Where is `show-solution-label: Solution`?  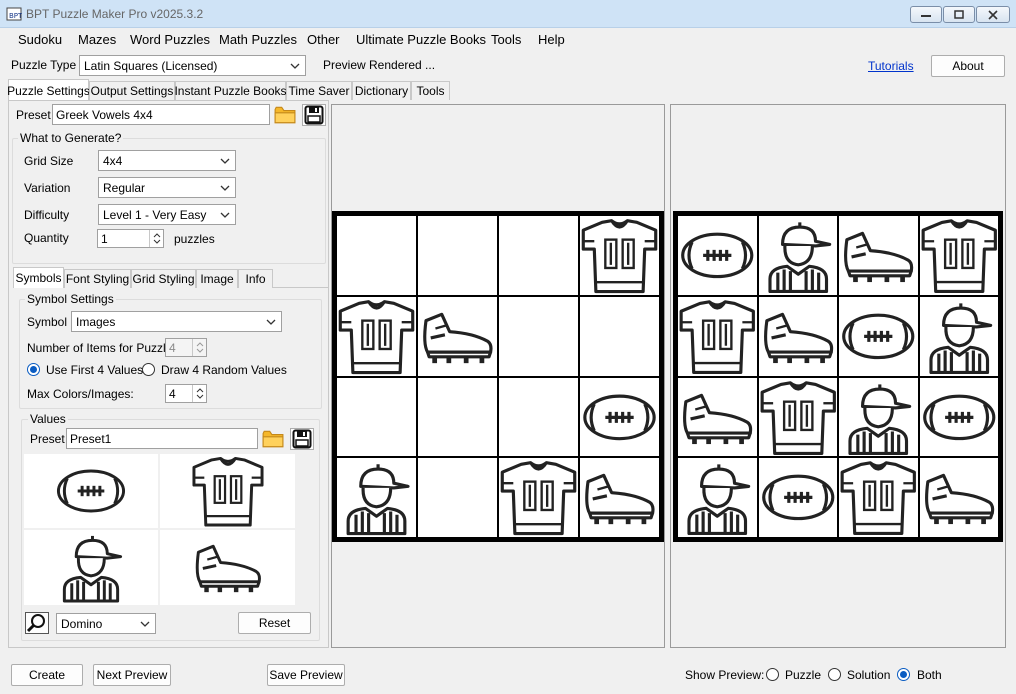
show-solution-label: Solution is located at coordinates (869, 675).